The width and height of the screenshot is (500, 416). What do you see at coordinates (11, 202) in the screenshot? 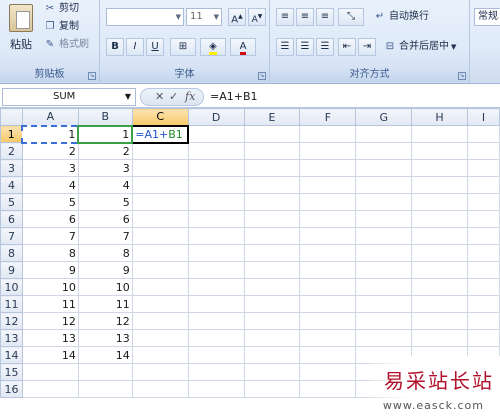
I see `row-header: 5` at bounding box center [11, 202].